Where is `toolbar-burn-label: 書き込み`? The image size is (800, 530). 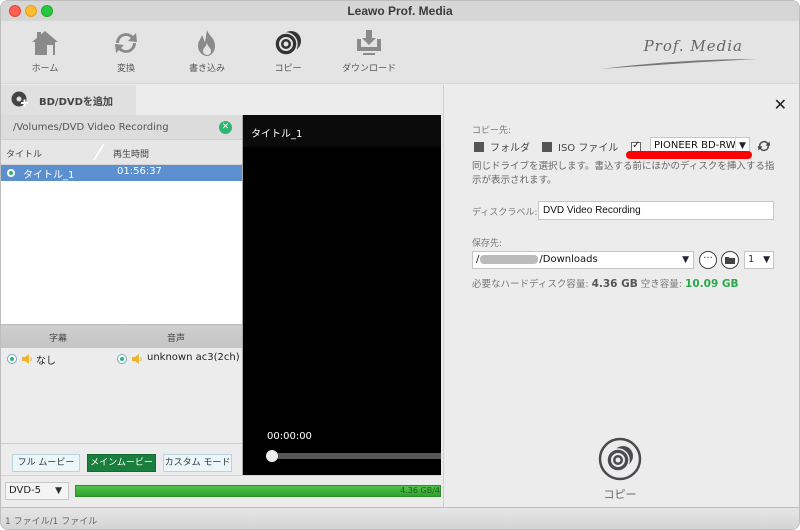
toolbar-burn-label: 書き込み is located at coordinates (206, 69).